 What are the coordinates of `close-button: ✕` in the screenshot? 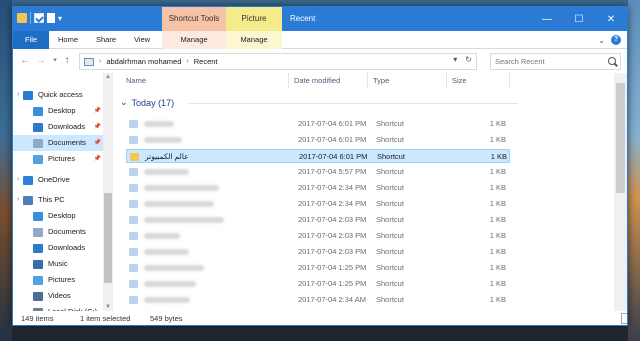 It's located at (611, 19).